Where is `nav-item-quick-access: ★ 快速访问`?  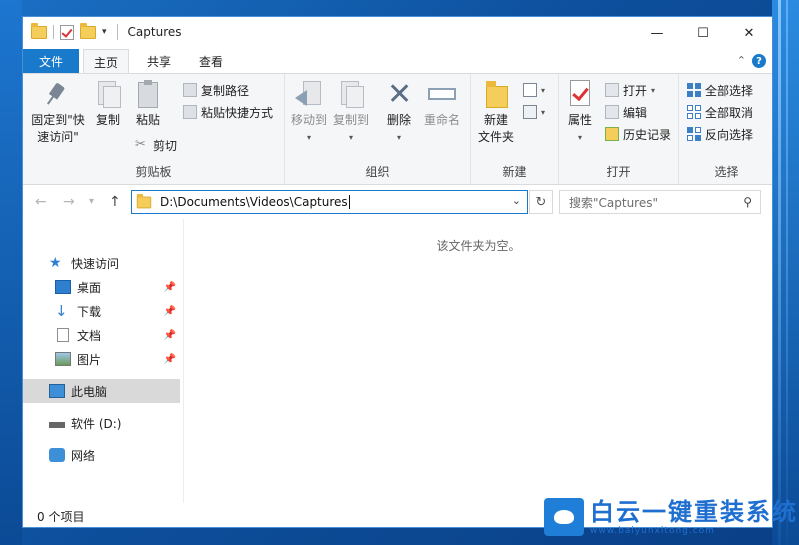
nav-item-quick-access: ★ 快速访问 is located at coordinates (101, 263).